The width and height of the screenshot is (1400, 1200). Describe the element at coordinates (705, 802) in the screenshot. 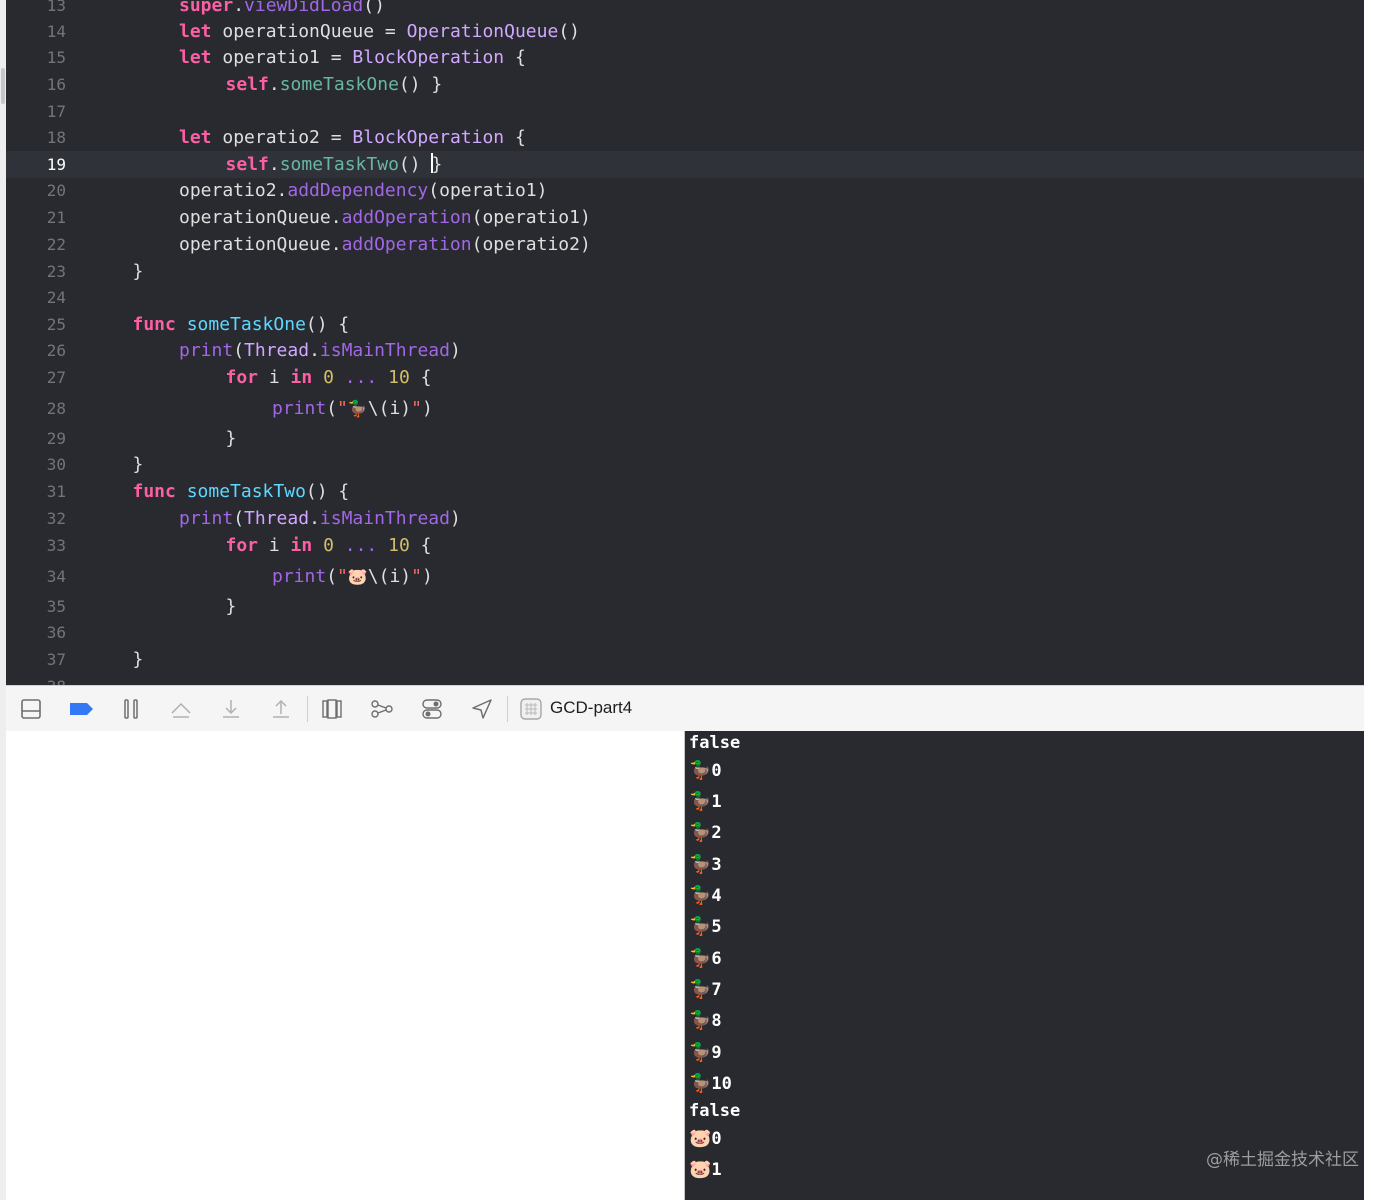

I see `console-line: 🦆1` at that location.